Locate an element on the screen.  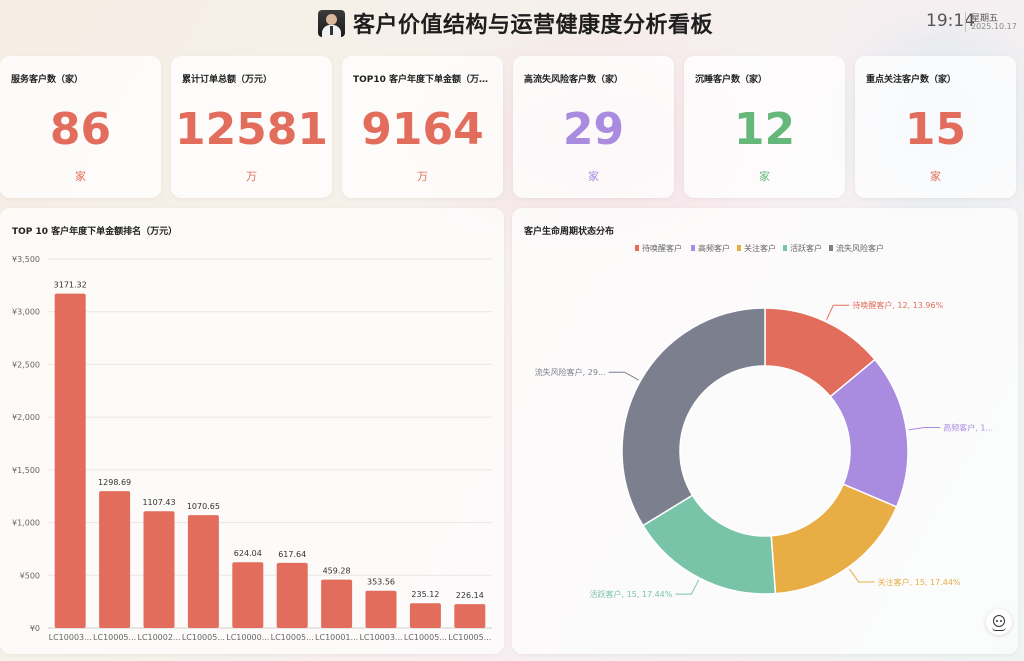
y-tick-label: ¥1,500 is located at coordinates (26, 470).